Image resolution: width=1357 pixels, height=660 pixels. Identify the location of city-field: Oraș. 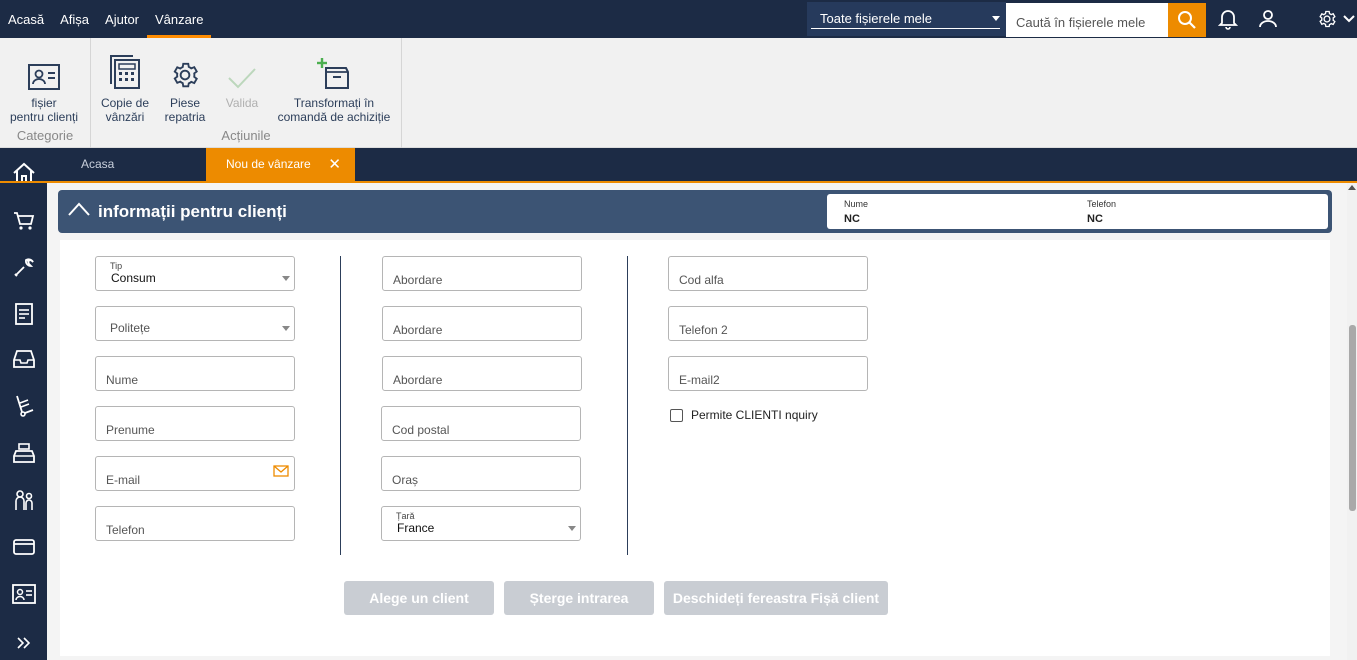
(481, 473).